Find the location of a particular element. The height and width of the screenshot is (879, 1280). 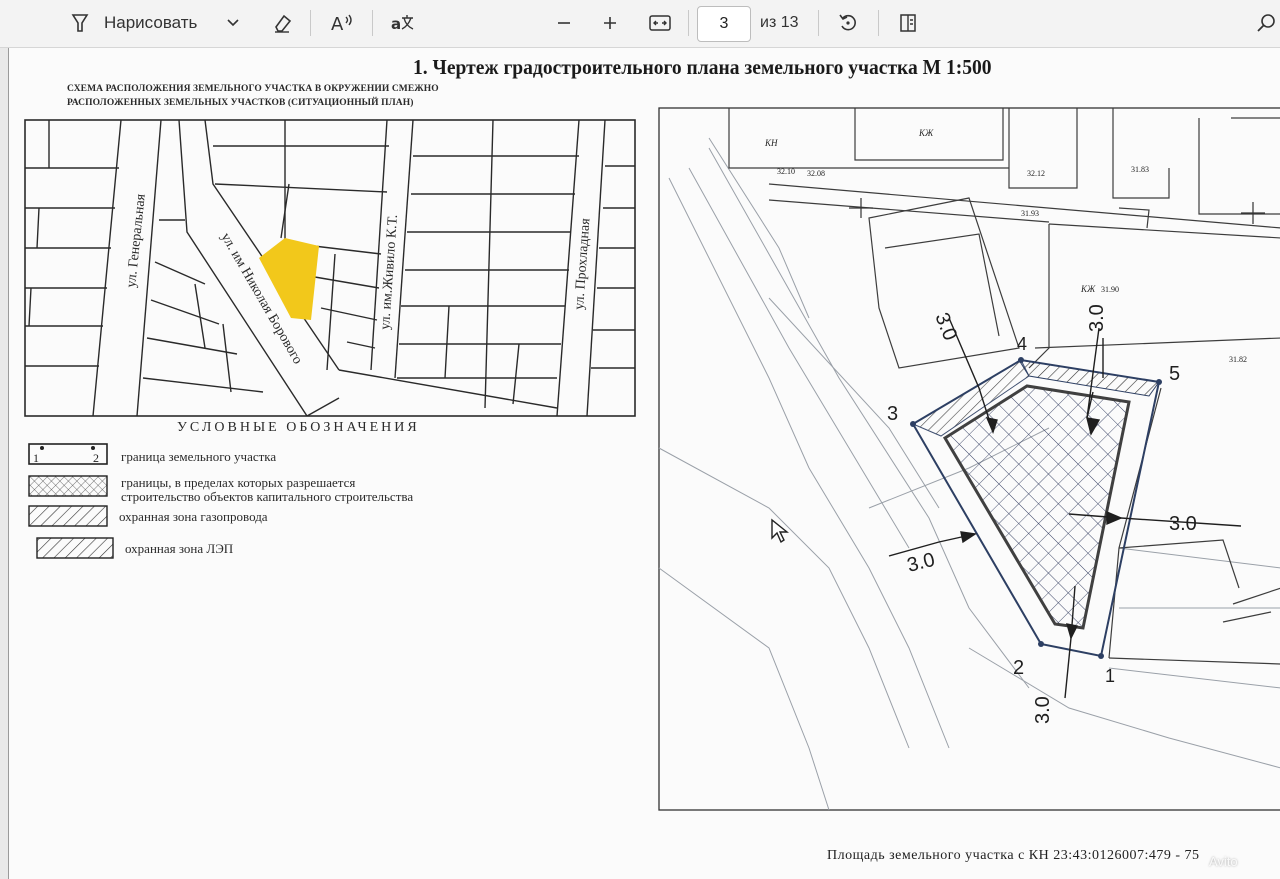

point-label-3: 3 is located at coordinates (892, 414).